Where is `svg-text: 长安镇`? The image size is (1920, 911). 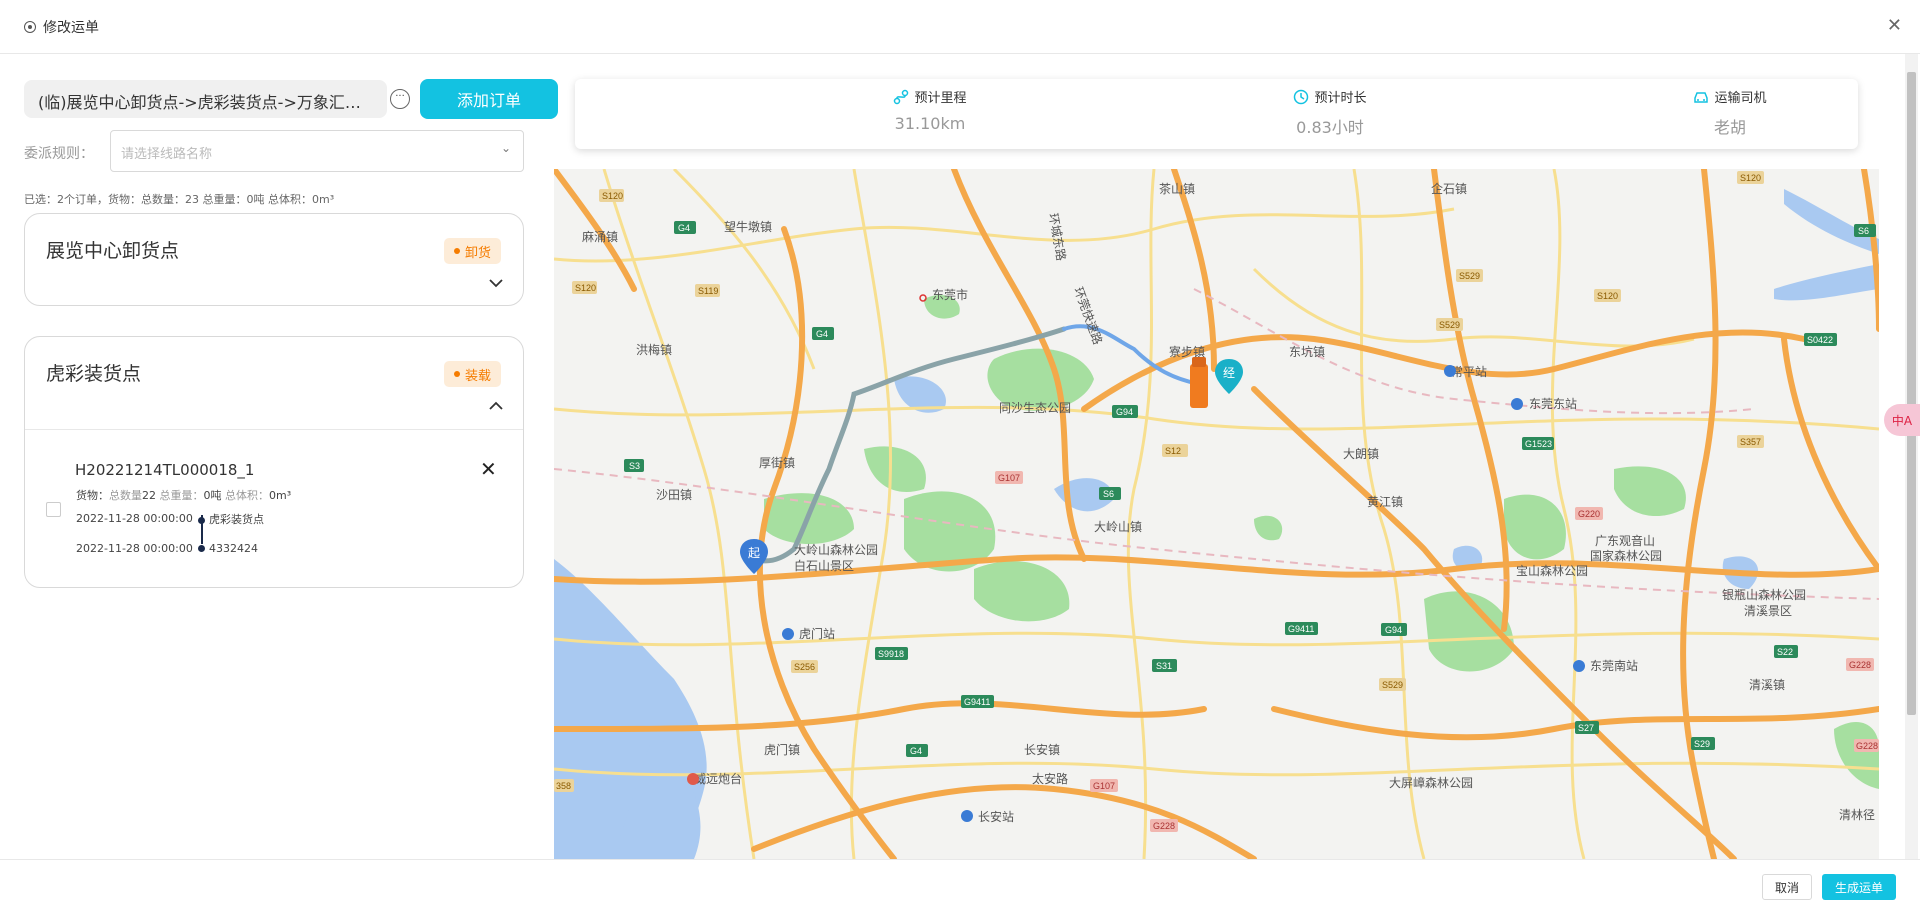
svg-text: 长安镇 is located at coordinates (1042, 749).